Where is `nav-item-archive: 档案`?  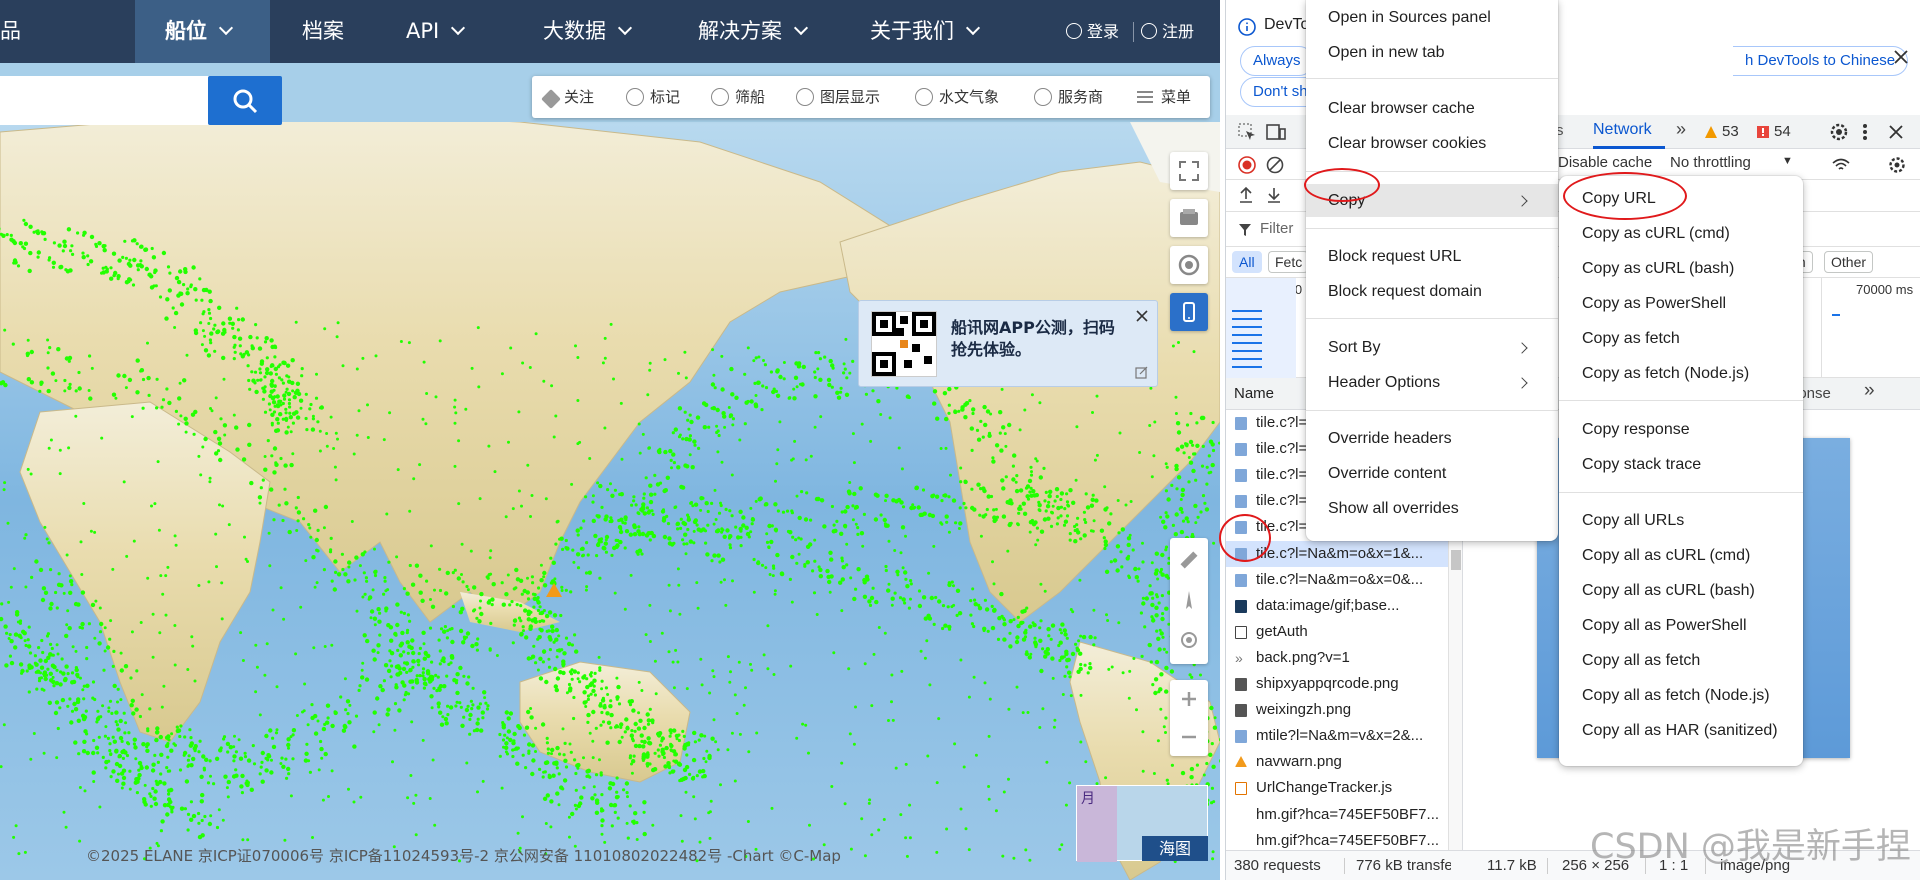
nav-item-archive: 档案 is located at coordinates (323, 31).